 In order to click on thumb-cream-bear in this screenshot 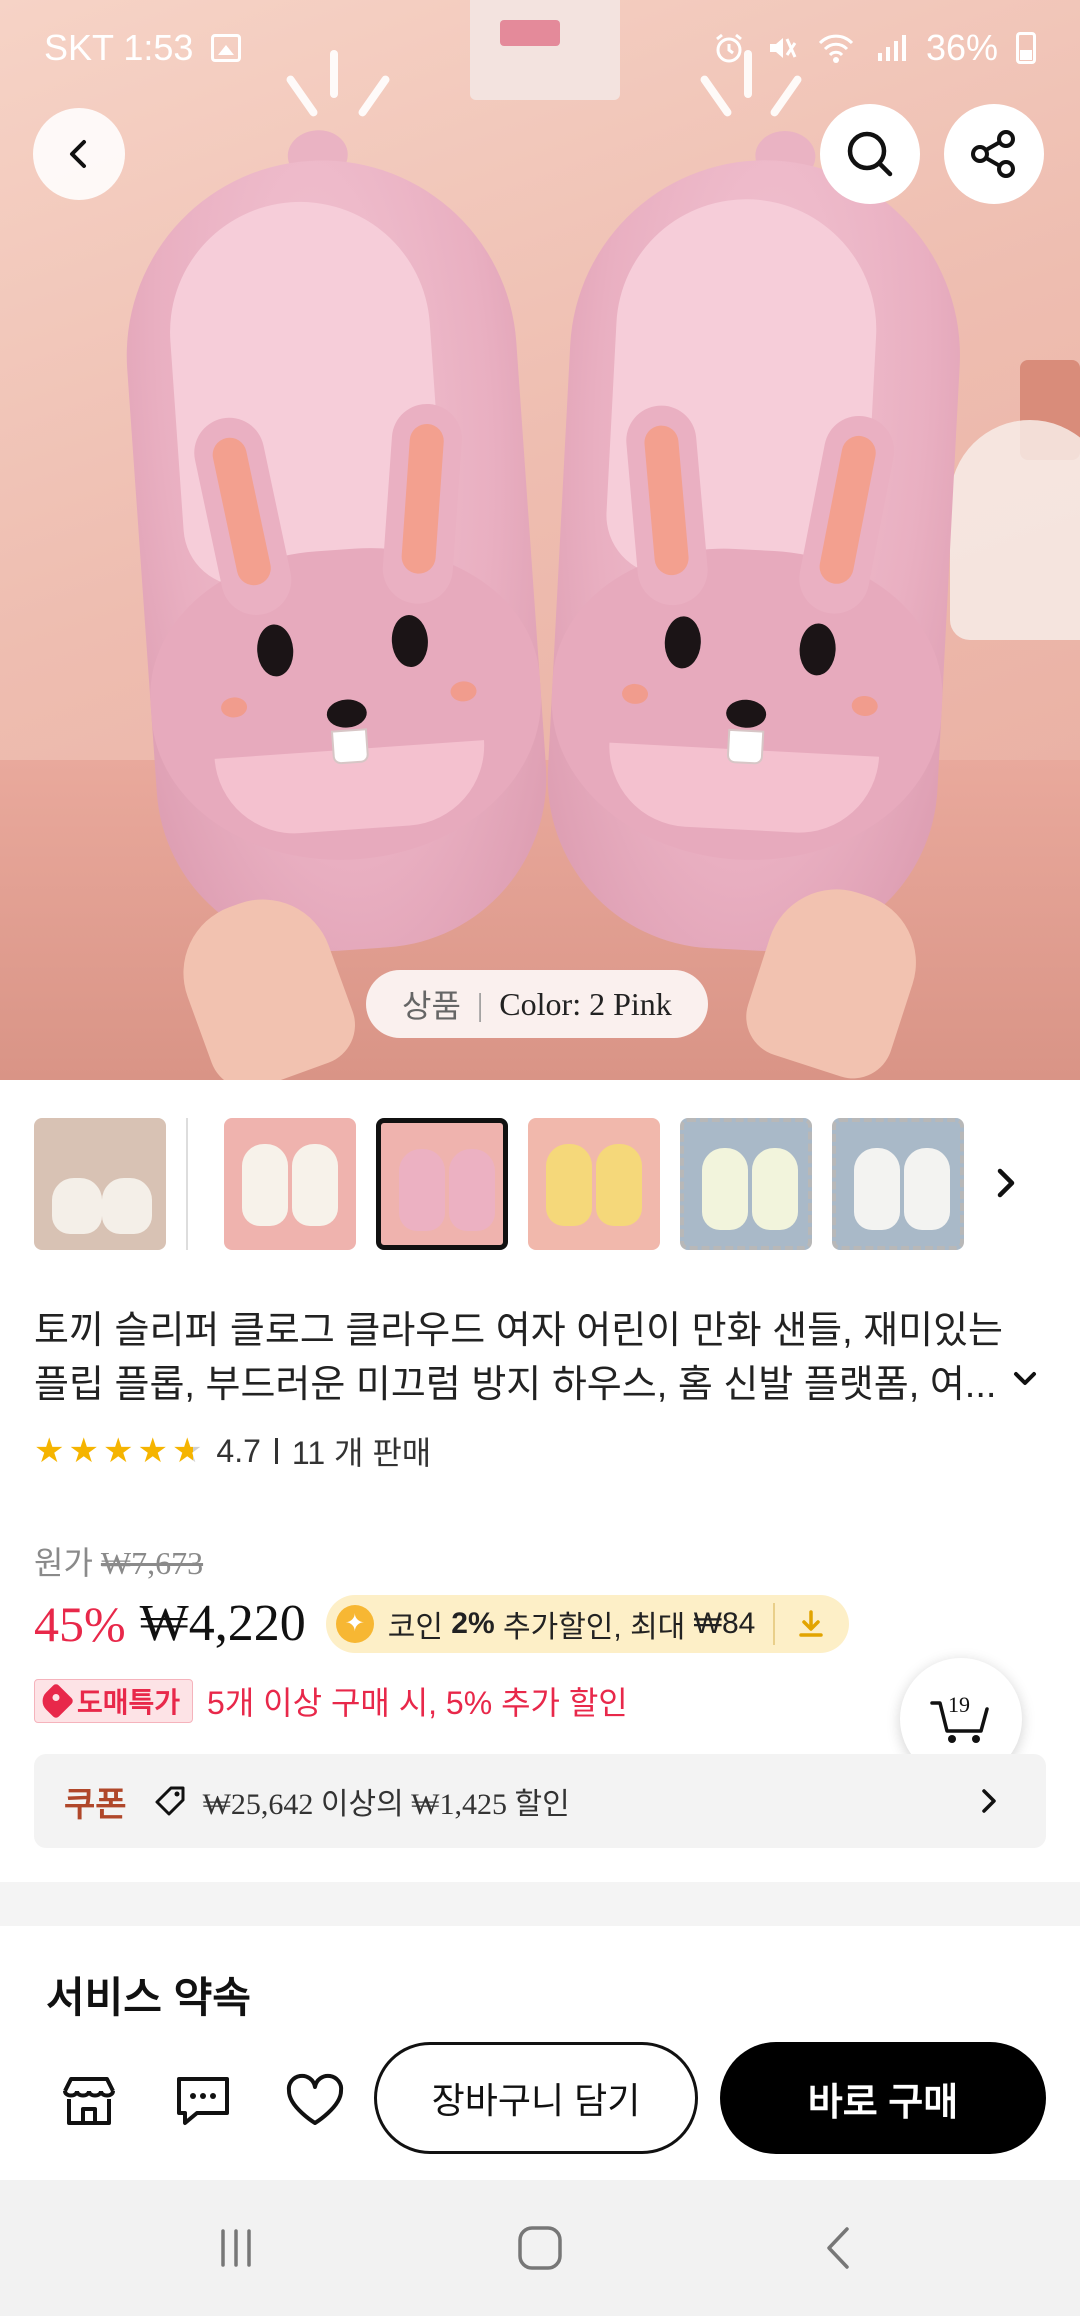, I will do `click(746, 1184)`.